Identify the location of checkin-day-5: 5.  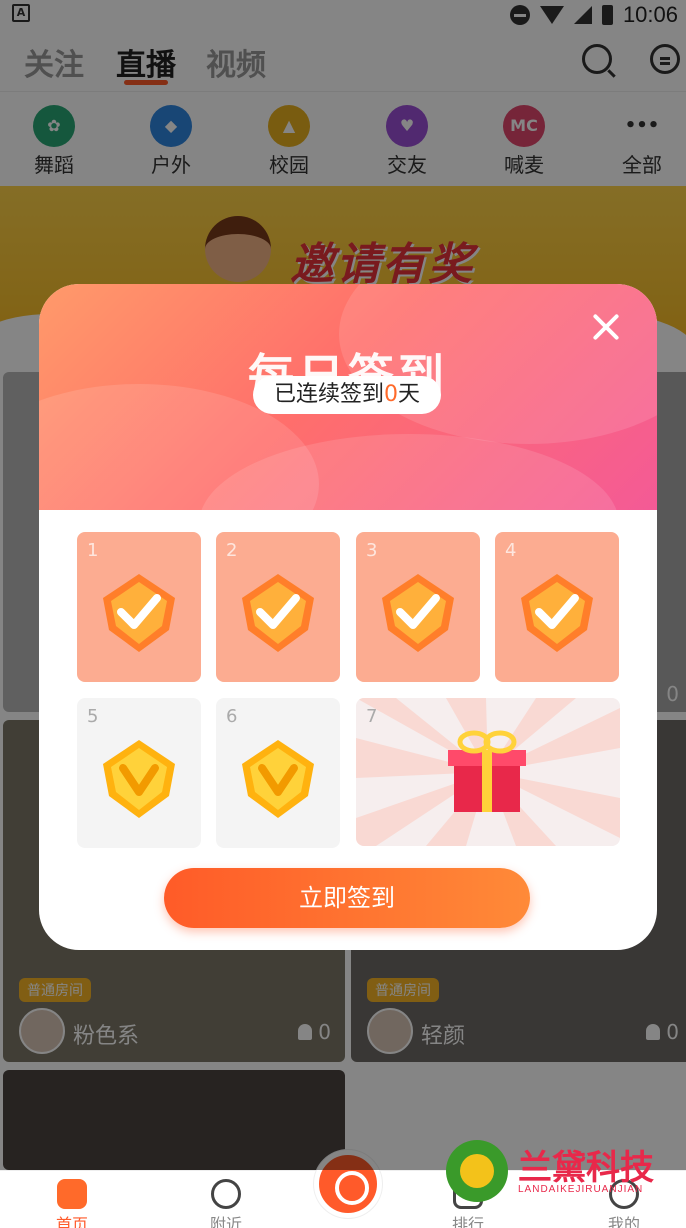
(139, 773).